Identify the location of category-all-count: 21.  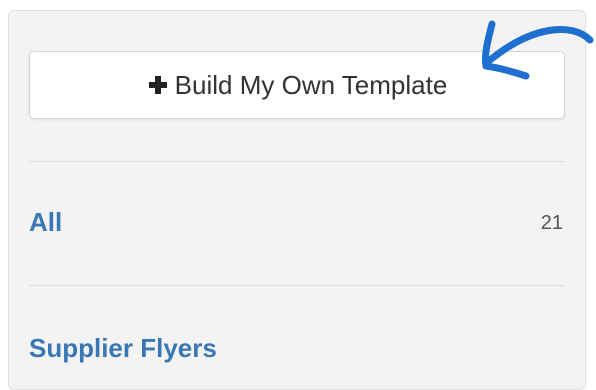
(551, 223).